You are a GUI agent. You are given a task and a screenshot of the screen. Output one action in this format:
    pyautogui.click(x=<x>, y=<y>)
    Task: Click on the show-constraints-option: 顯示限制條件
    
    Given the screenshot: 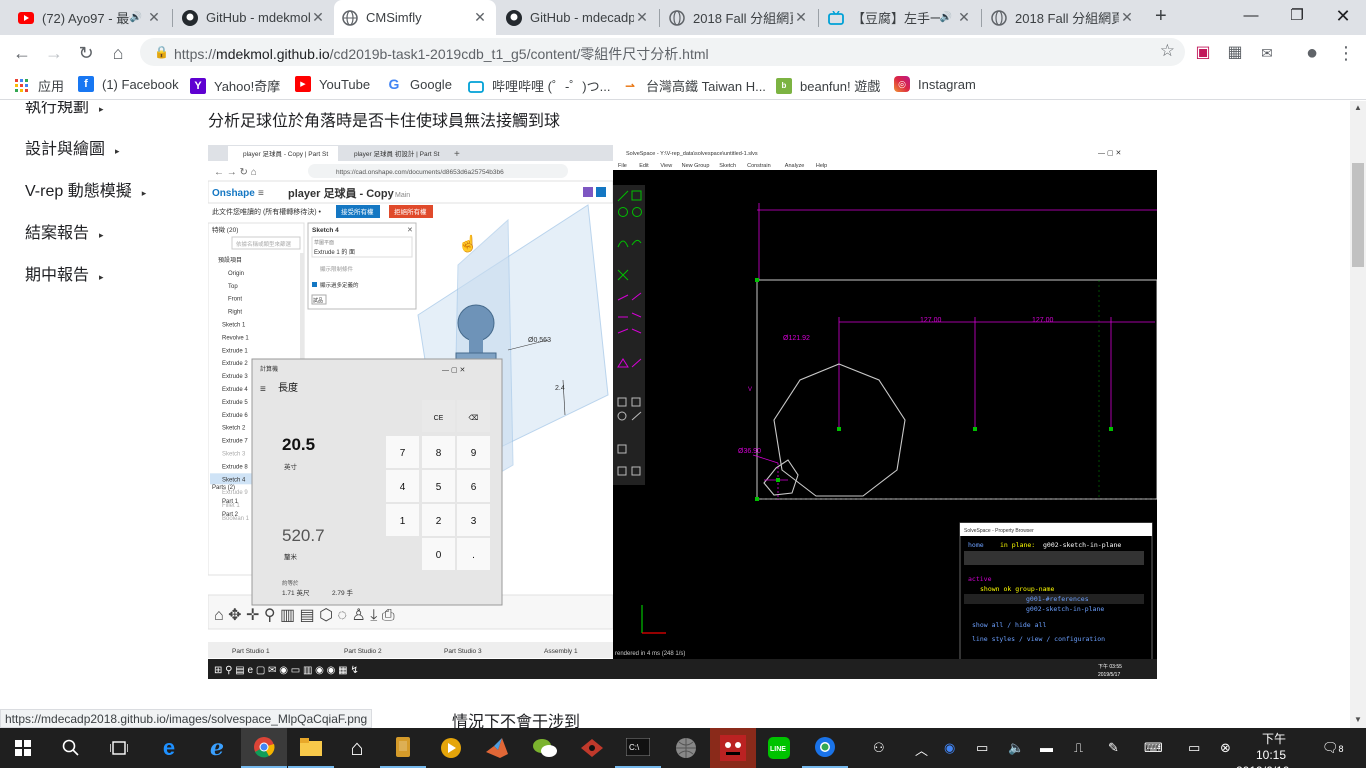 What is the action you would take?
    pyautogui.click(x=337, y=269)
    